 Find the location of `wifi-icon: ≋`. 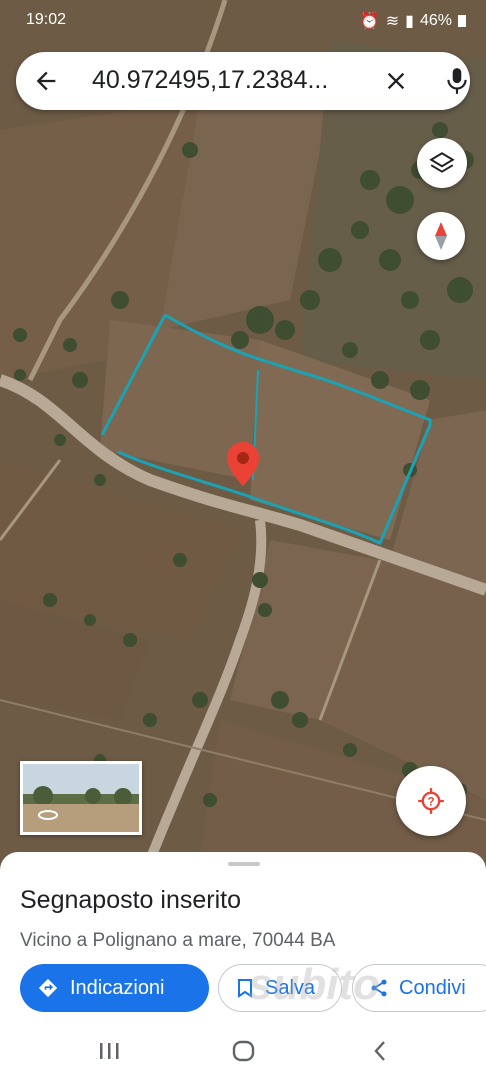

wifi-icon: ≋ is located at coordinates (392, 21).